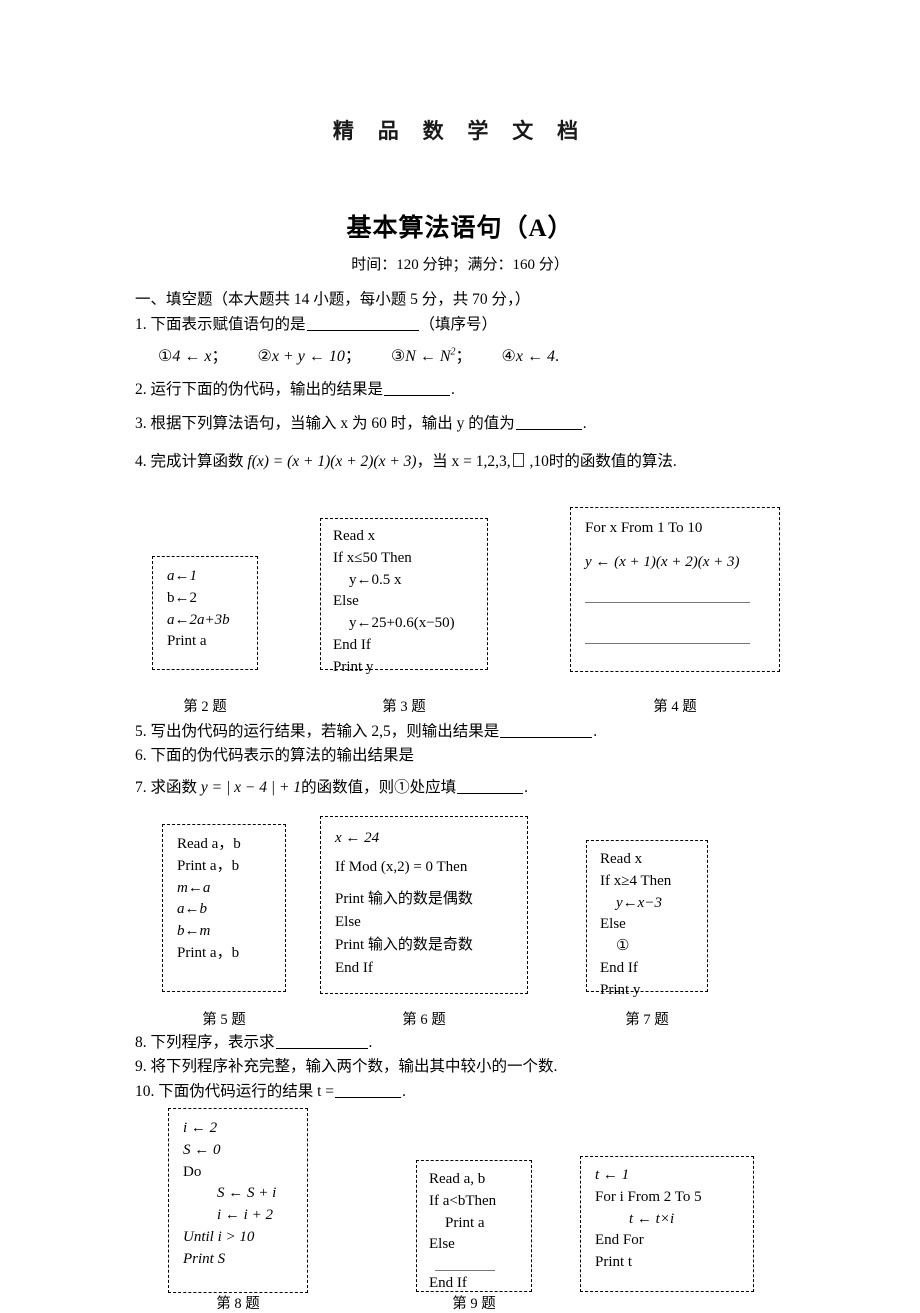 The width and height of the screenshot is (920, 1313). What do you see at coordinates (431, 356) in the screenshot?
I see `option-3: ③N ← N2；` at bounding box center [431, 356].